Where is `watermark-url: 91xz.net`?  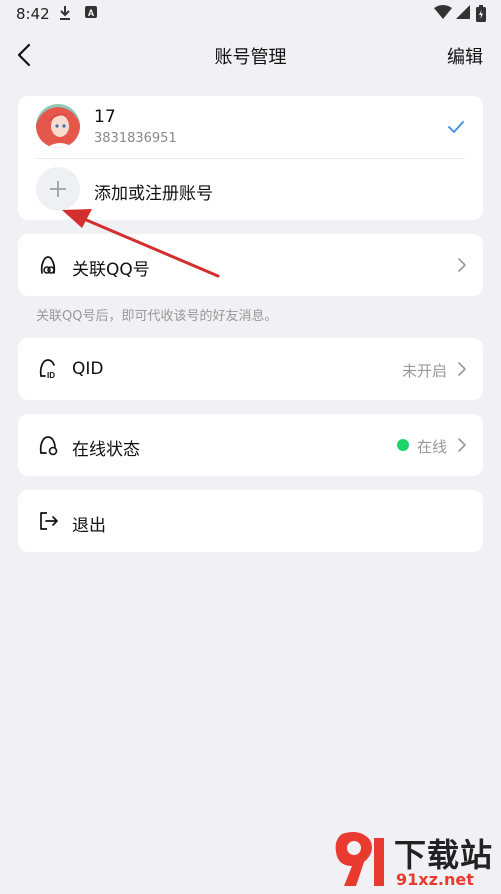 watermark-url: 91xz.net is located at coordinates (435, 879).